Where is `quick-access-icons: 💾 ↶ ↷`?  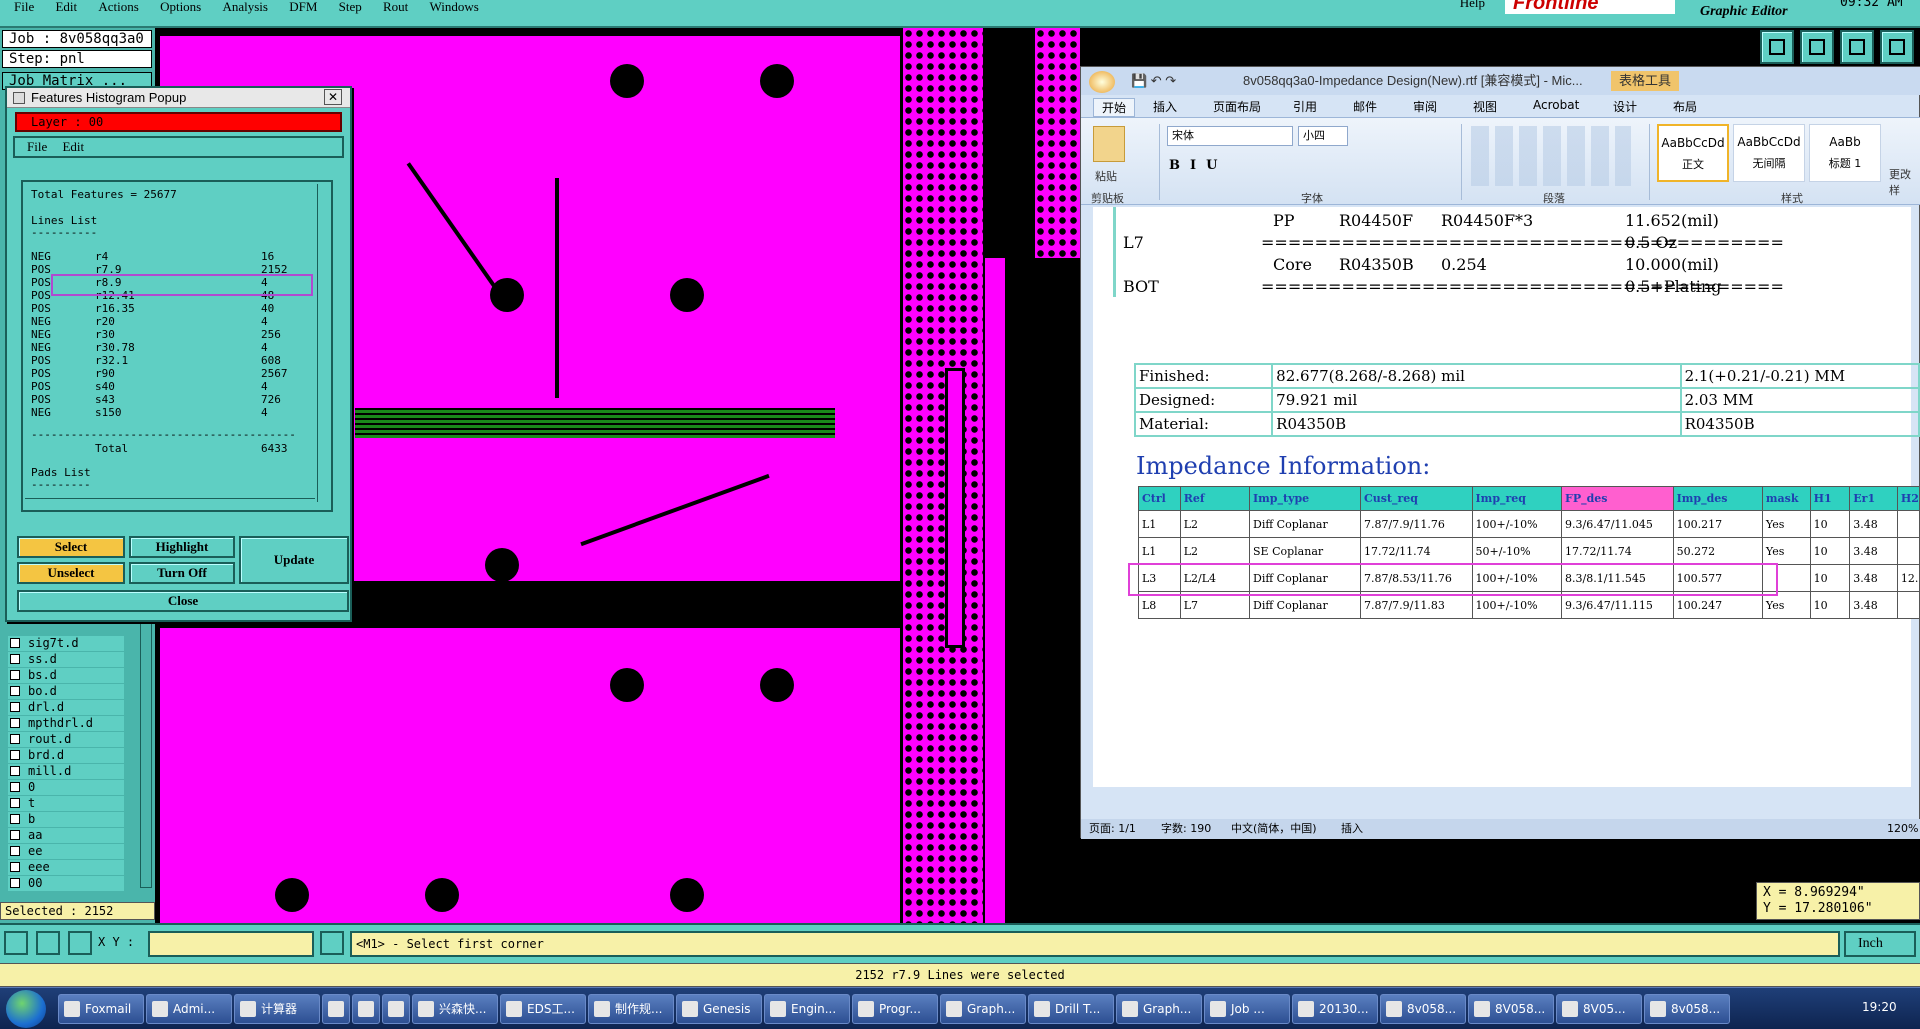 quick-access-icons: 💾 ↶ ↷ is located at coordinates (1153, 81).